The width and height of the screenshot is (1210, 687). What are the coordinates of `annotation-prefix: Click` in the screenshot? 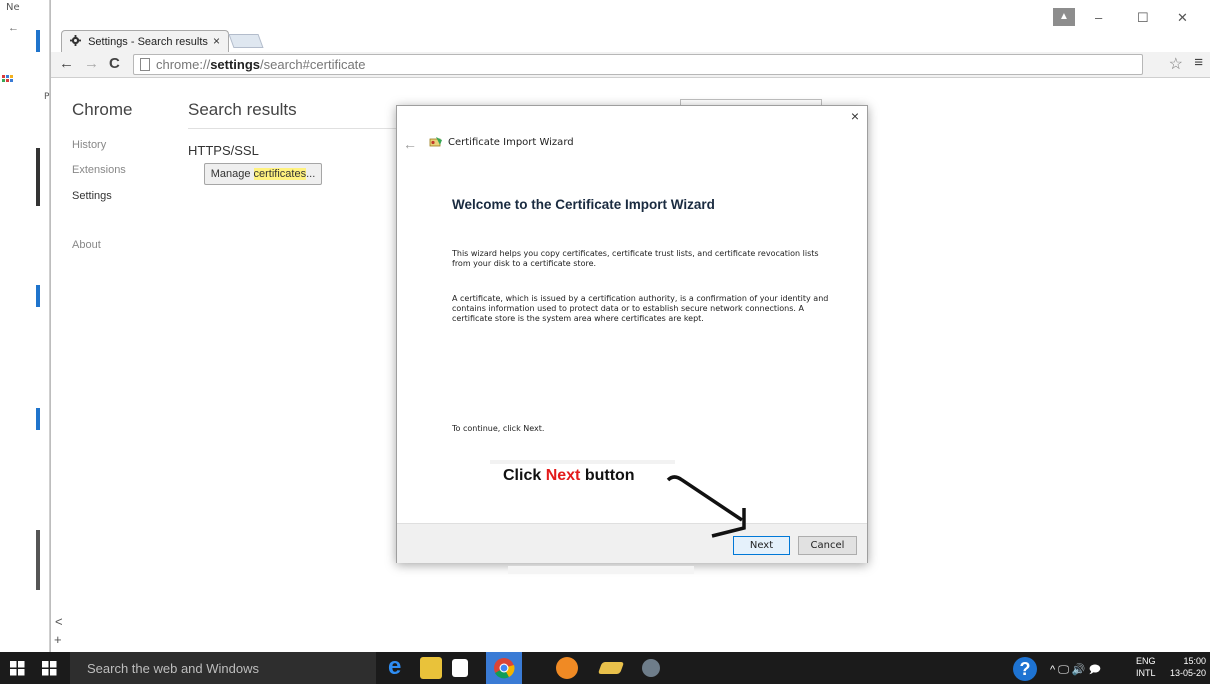 It's located at (524, 475).